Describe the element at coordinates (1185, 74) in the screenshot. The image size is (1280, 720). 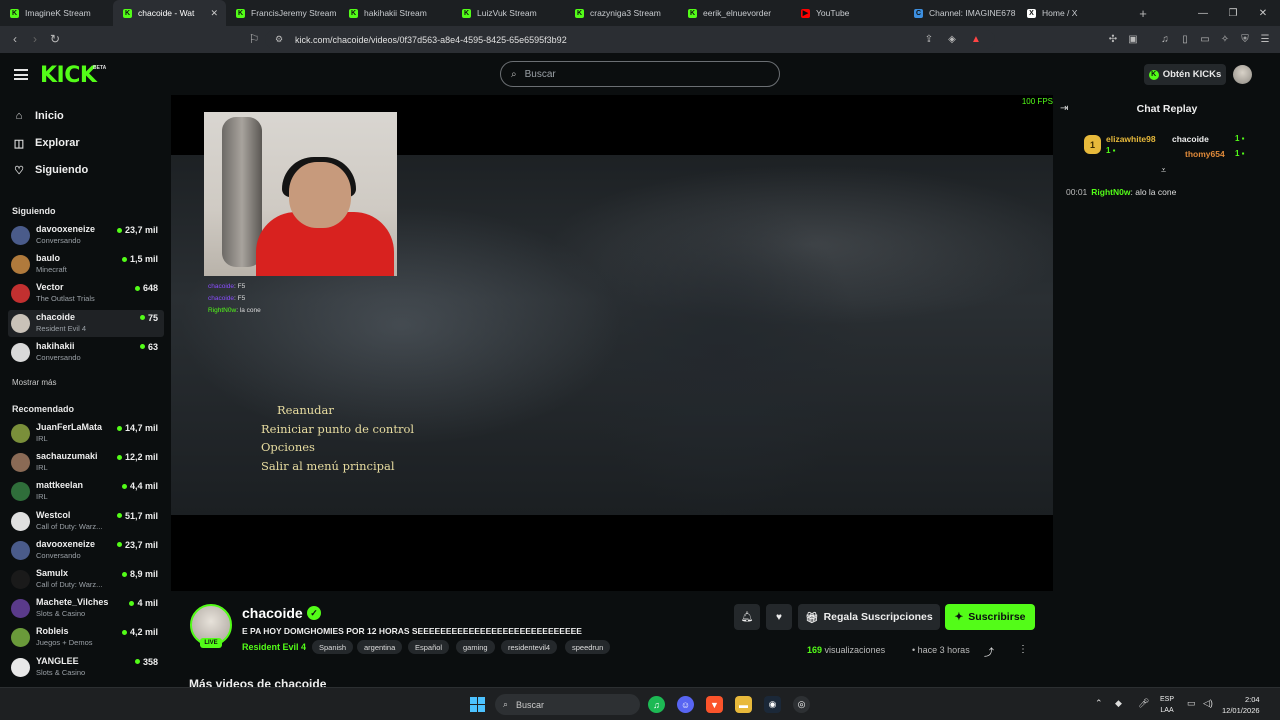
I see `get-kicks-button: K Obtén KICKs` at that location.